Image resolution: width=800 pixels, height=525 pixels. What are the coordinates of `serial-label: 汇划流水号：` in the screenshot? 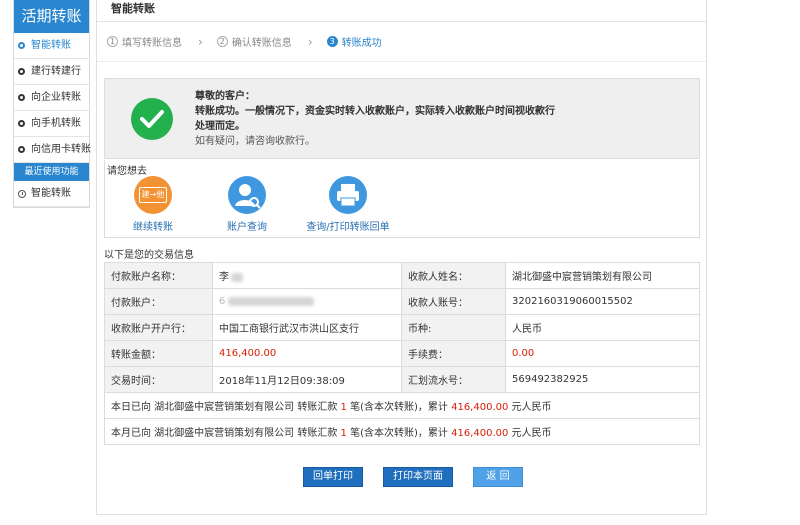 It's located at (453, 379).